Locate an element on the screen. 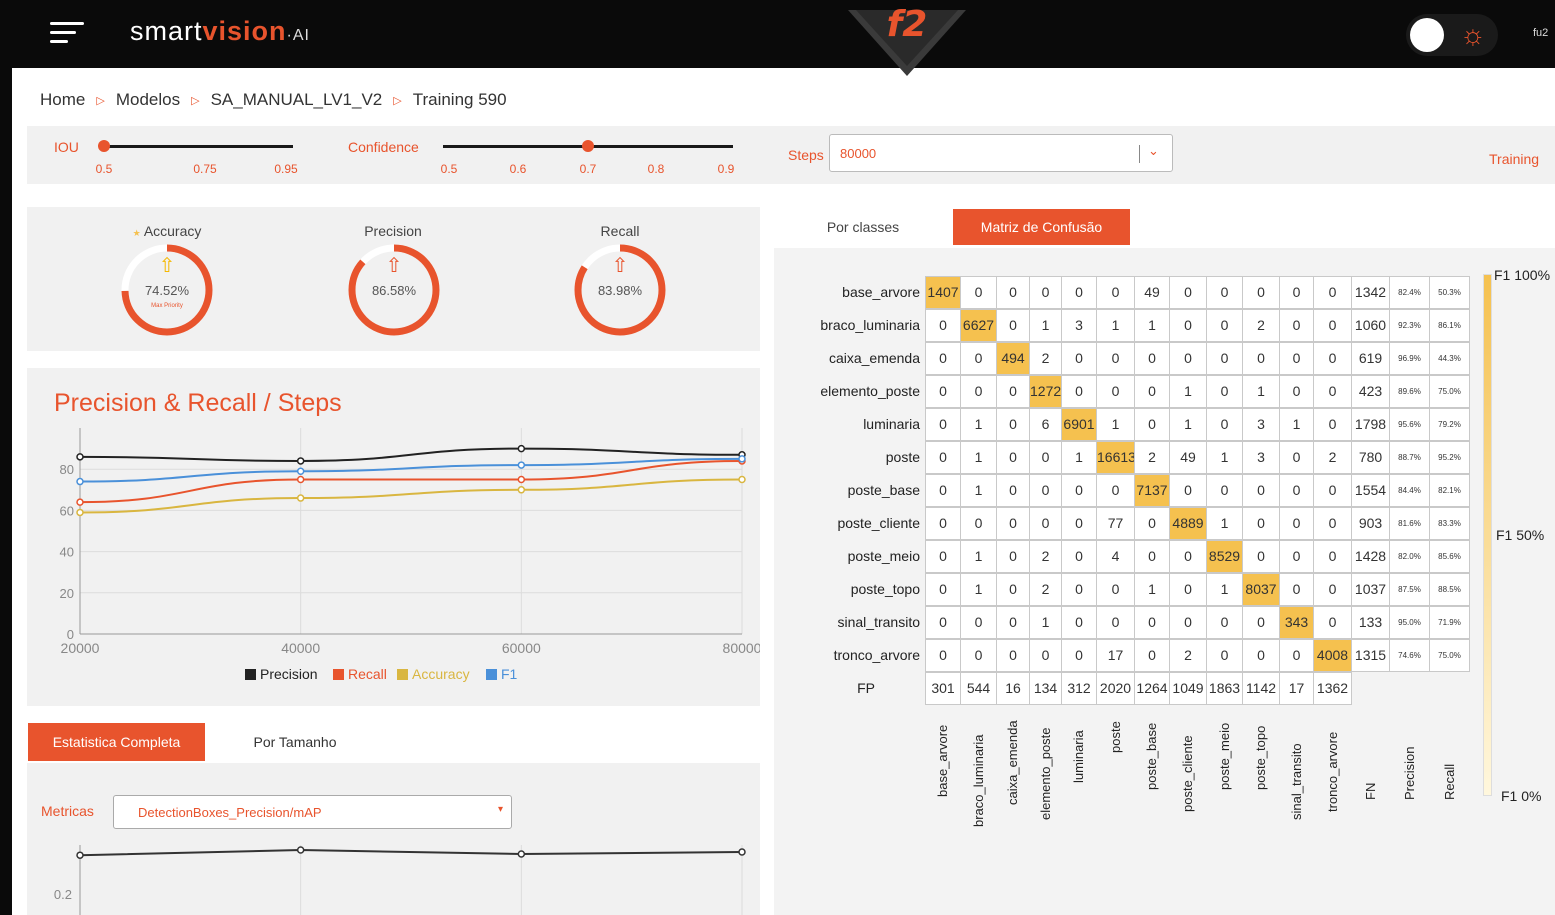 The width and height of the screenshot is (1555, 915). iou-slider-track is located at coordinates (198, 146).